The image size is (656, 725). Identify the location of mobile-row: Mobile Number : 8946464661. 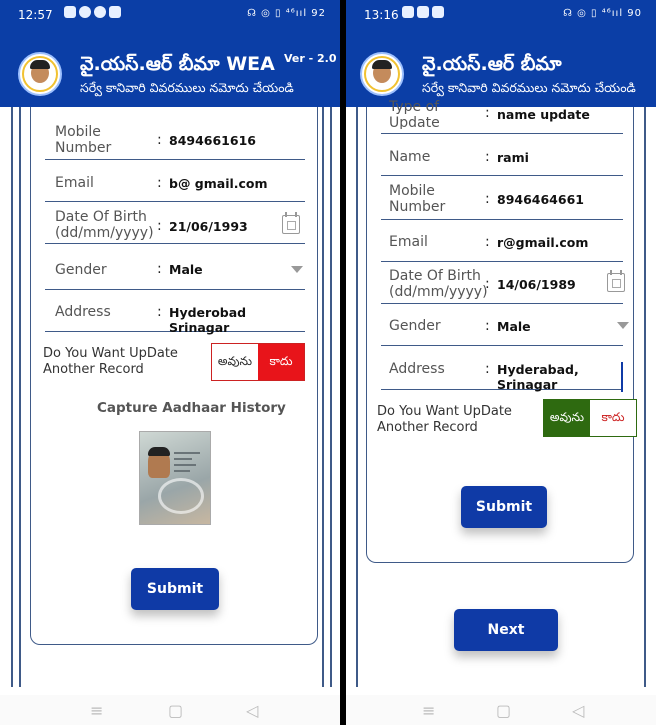
(502, 198).